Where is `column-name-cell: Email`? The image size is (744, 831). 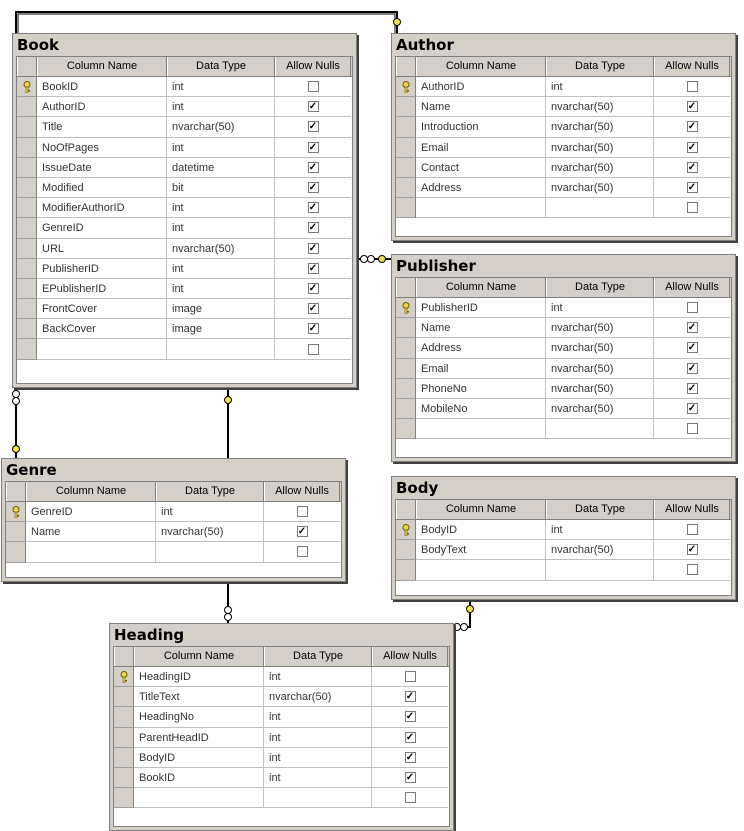
column-name-cell: Email is located at coordinates (481, 147).